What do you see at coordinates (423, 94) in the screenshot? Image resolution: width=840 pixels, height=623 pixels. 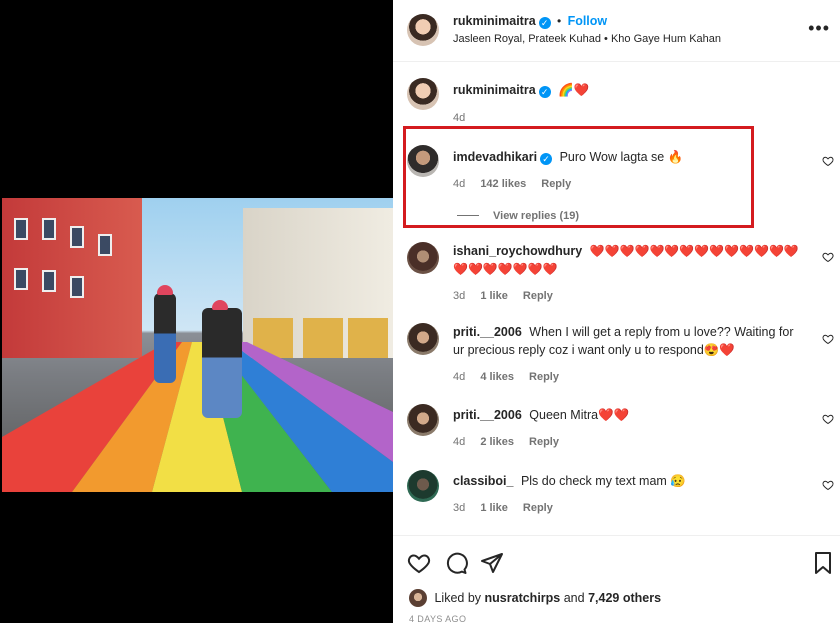 I see `caption-avatar` at bounding box center [423, 94].